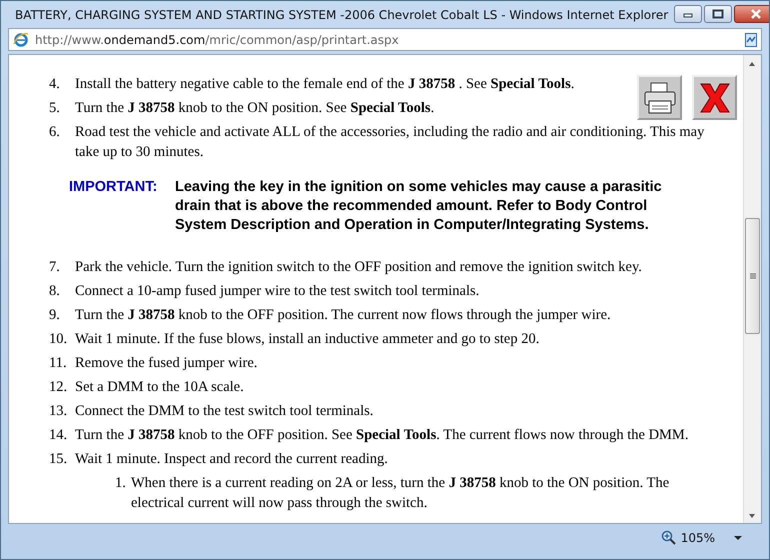  I want to click on step-number: 13., so click(58, 411).